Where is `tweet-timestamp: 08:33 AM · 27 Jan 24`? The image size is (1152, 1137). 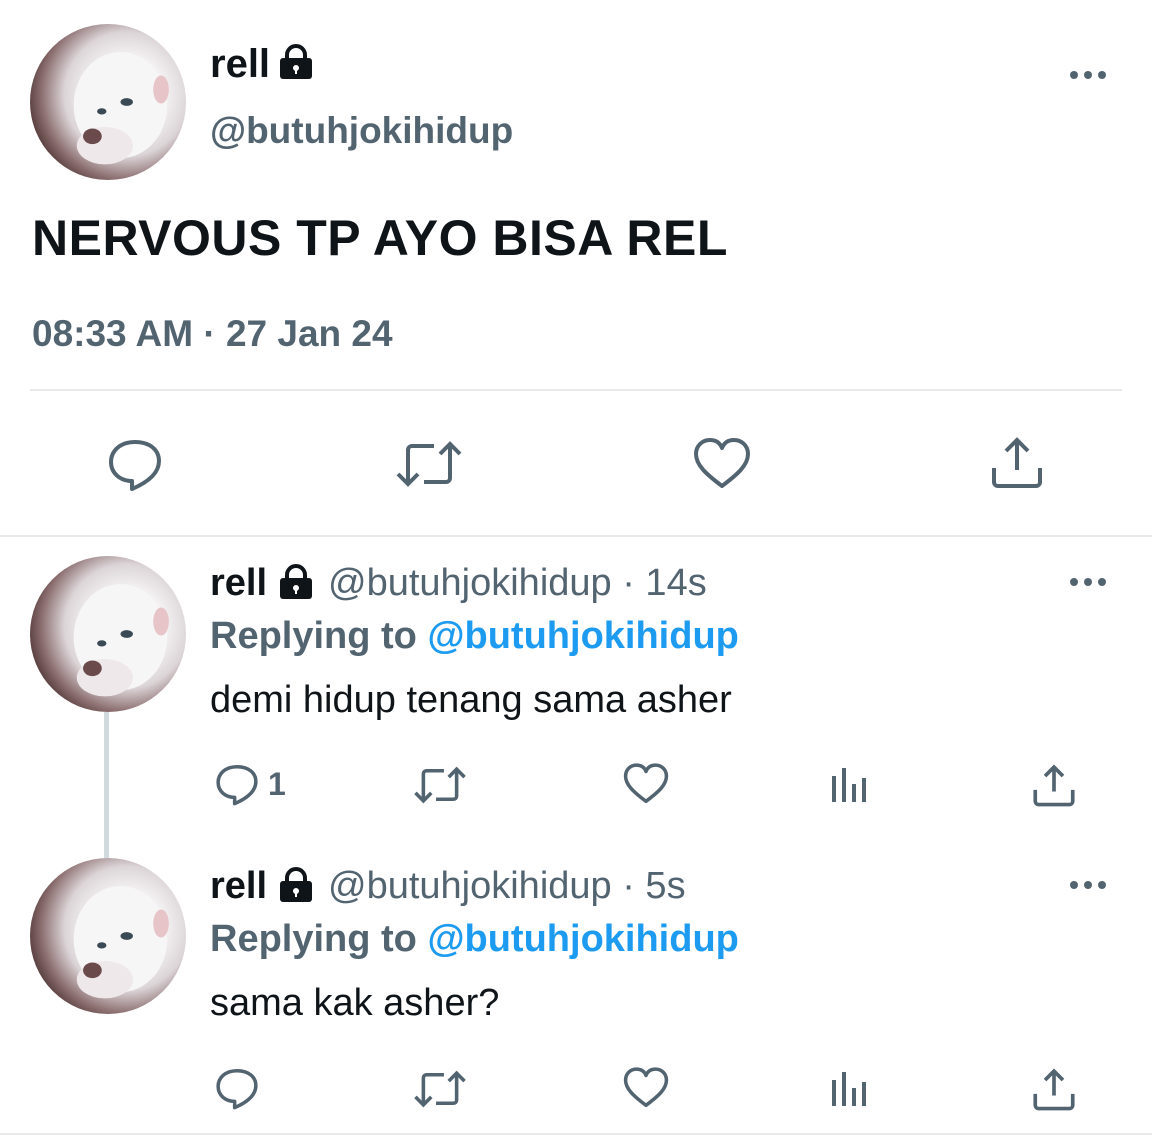 tweet-timestamp: 08:33 AM · 27 Jan 24 is located at coordinates (212, 333).